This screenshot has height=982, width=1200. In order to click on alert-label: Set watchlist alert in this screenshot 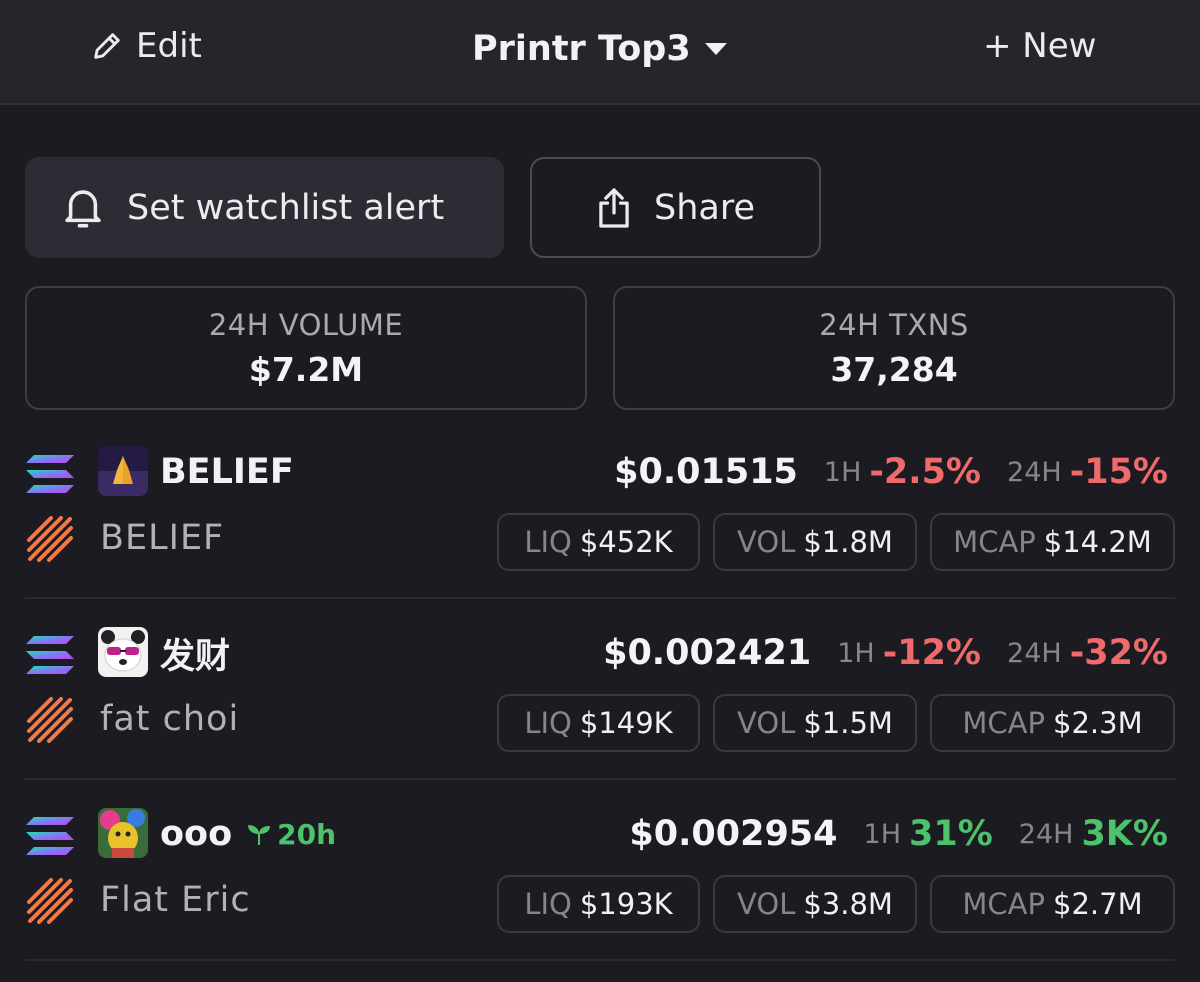, I will do `click(286, 207)`.